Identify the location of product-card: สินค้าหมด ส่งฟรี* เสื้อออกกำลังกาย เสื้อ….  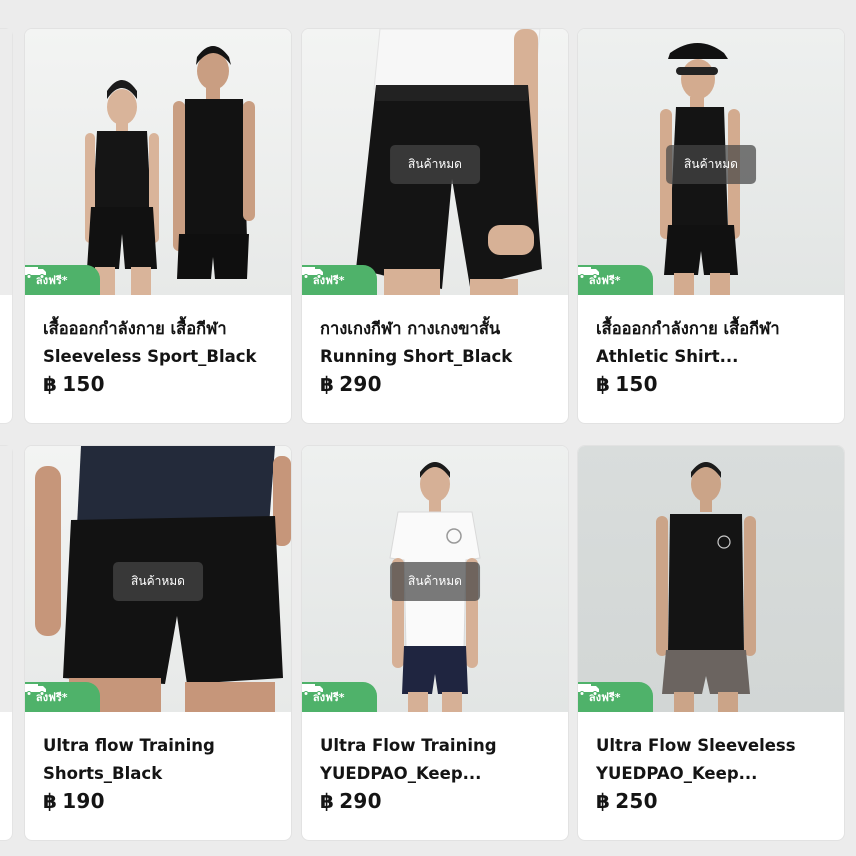
(711, 226).